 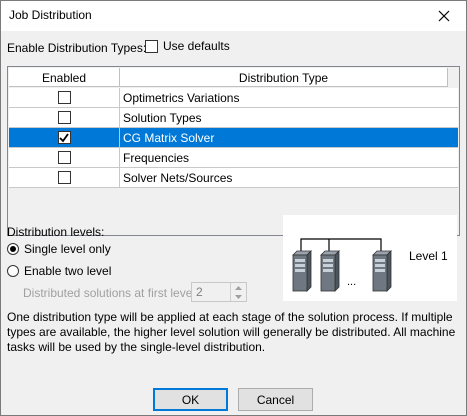 What do you see at coordinates (151, 46) in the screenshot?
I see `use-defaults-checkbox` at bounding box center [151, 46].